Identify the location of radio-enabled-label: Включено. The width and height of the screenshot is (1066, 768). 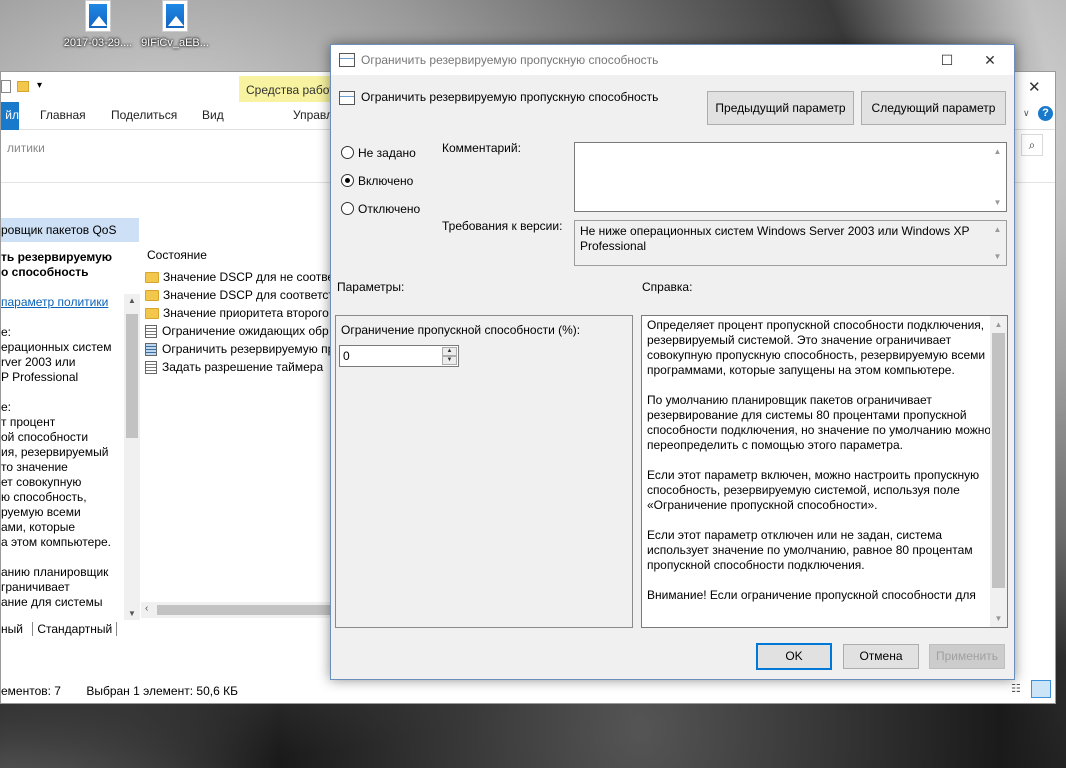
(385, 181).